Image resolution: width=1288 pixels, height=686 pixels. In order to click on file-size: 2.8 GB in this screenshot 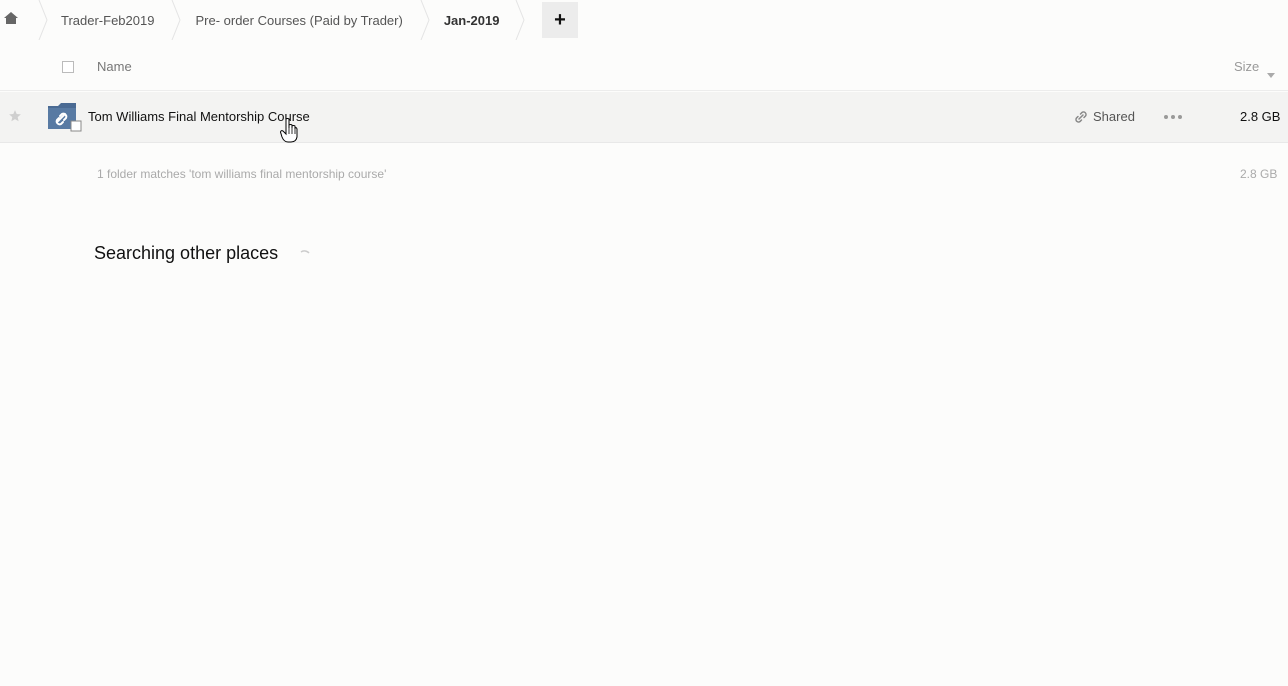, I will do `click(1260, 116)`.